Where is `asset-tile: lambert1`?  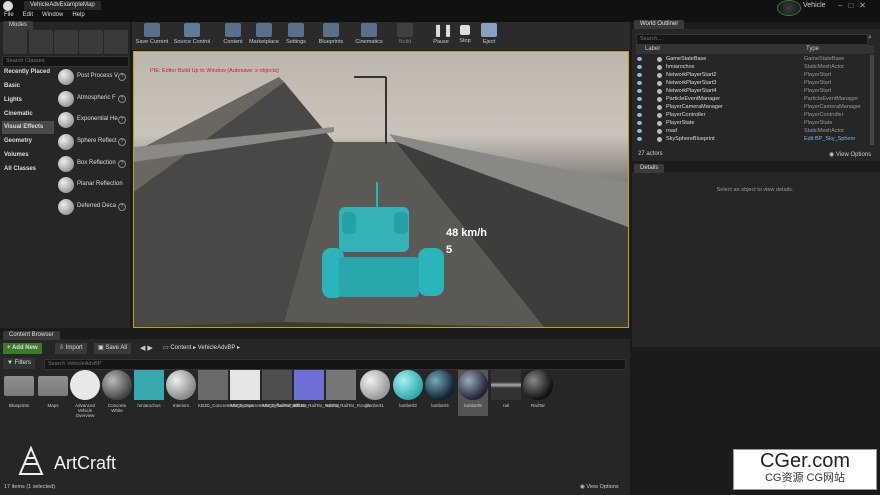 asset-tile: lambert1 is located at coordinates (375, 393).